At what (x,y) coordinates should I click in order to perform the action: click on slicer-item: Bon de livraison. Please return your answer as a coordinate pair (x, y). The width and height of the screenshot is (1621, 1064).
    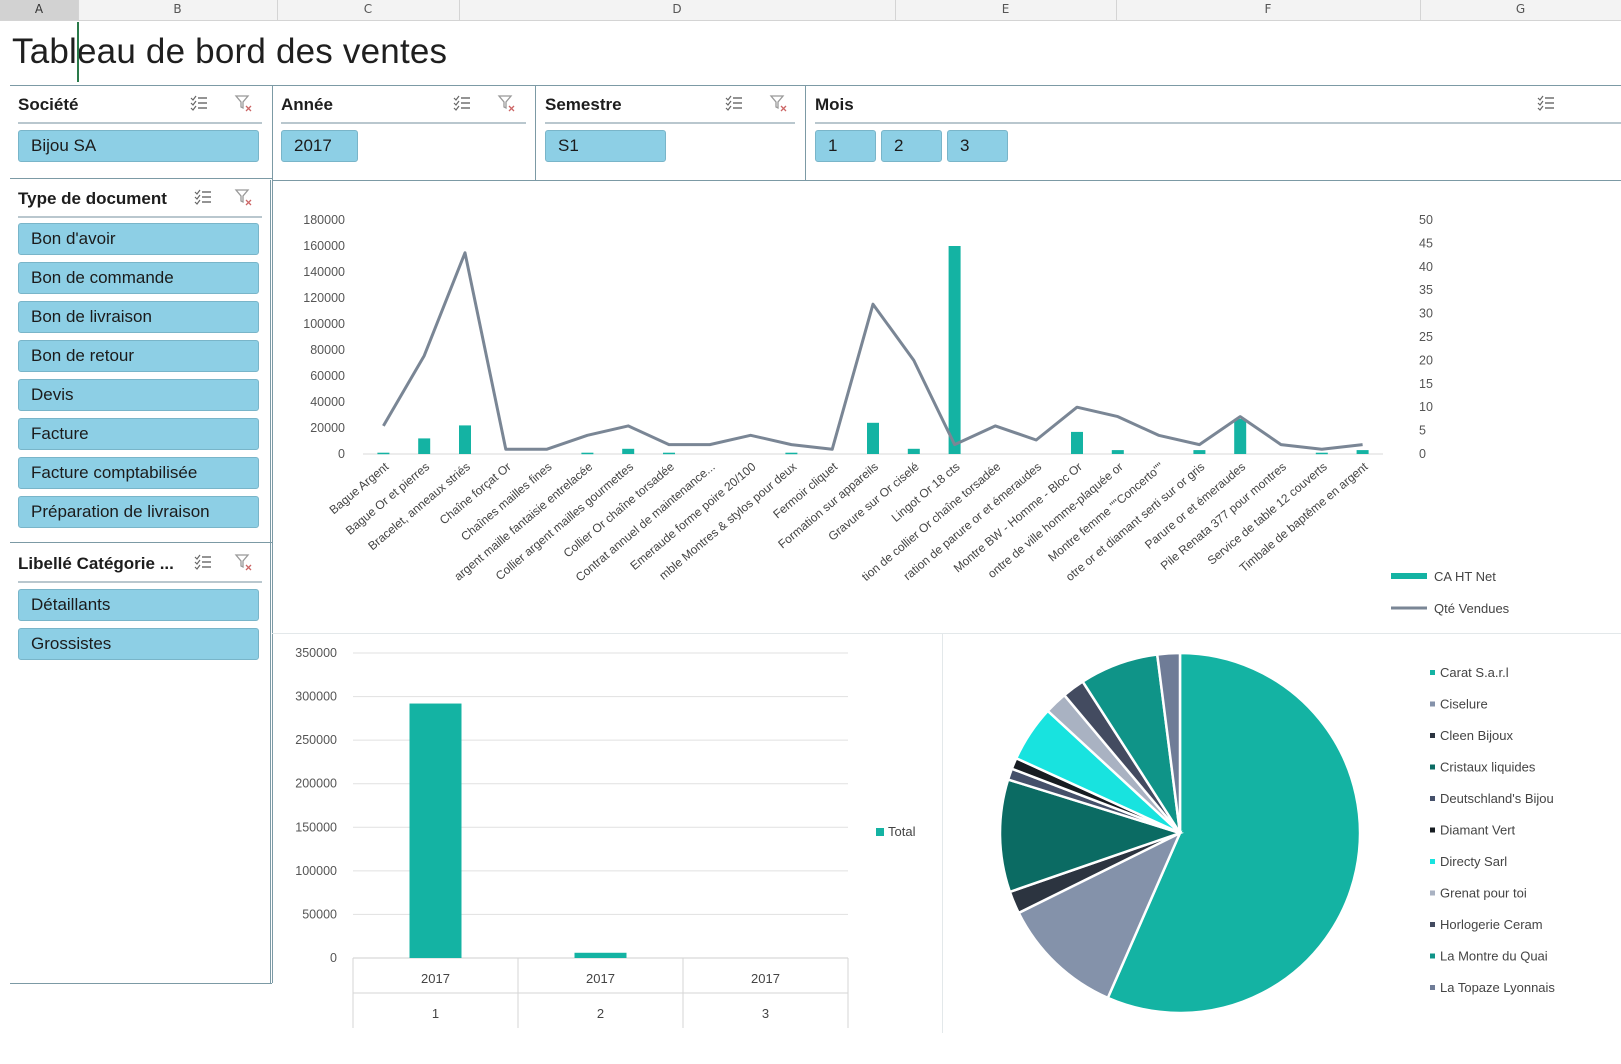
    Looking at the image, I should click on (138, 317).